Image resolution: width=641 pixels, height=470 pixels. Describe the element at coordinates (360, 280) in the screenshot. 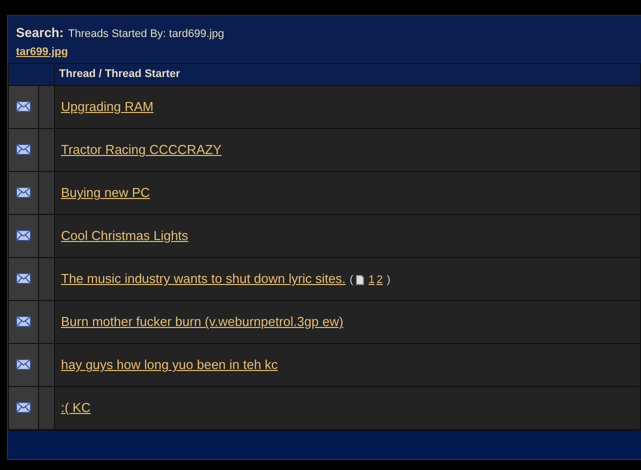

I see `page-icon` at that location.